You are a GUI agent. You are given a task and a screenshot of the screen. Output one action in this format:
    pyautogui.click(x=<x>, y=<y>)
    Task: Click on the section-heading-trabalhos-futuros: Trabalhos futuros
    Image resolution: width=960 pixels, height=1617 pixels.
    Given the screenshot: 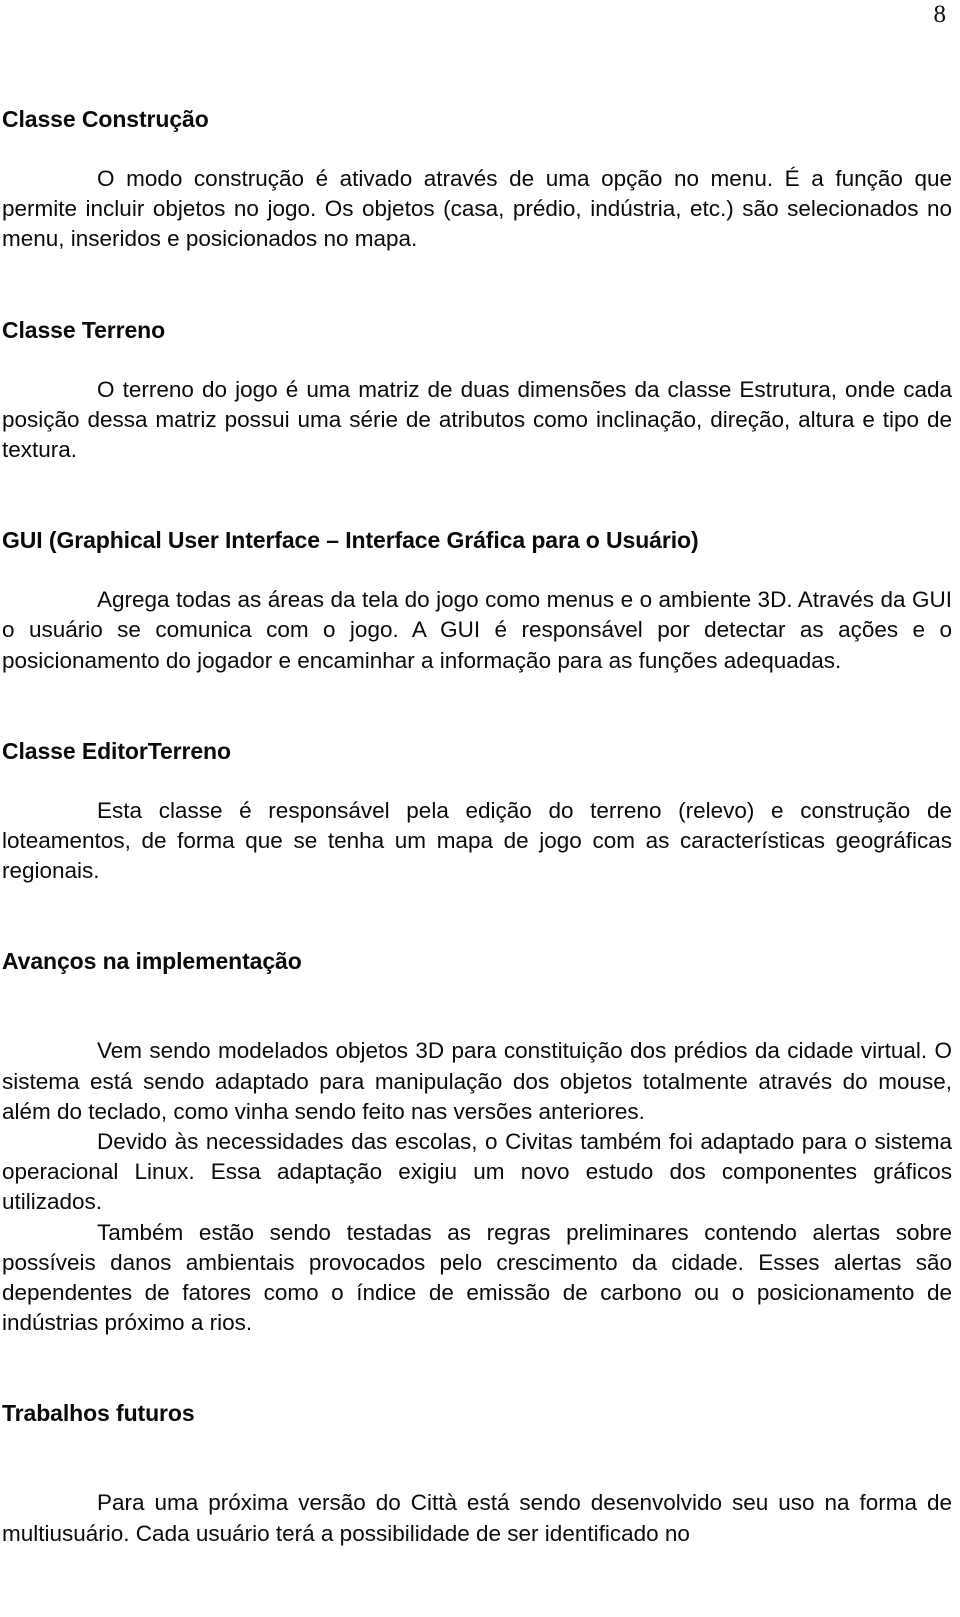 What is the action you would take?
    pyautogui.click(x=98, y=1413)
    